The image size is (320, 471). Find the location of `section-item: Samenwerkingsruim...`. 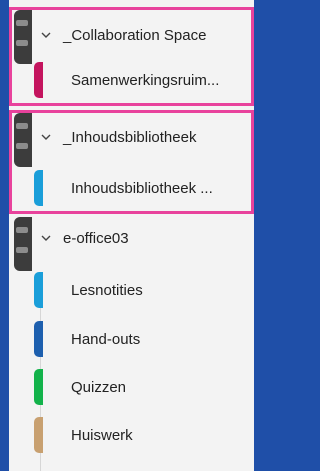

section-item: Samenwerkingsruim... is located at coordinates (126, 80).